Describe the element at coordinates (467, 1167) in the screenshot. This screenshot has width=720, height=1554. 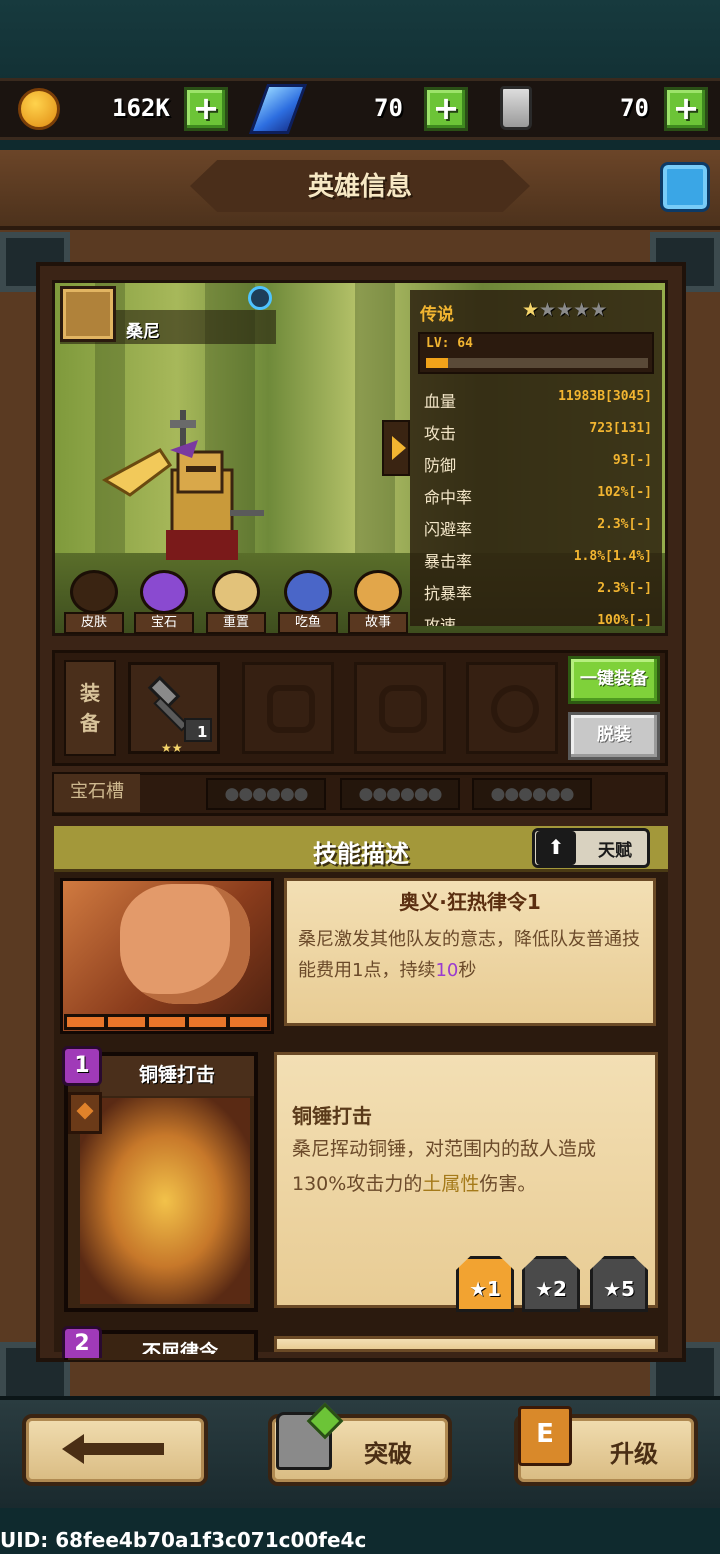
I see `skill-description-text: 桑尼挥动铜锤，对范围内的敌人造成130%攻击力的土属性伤害。` at that location.